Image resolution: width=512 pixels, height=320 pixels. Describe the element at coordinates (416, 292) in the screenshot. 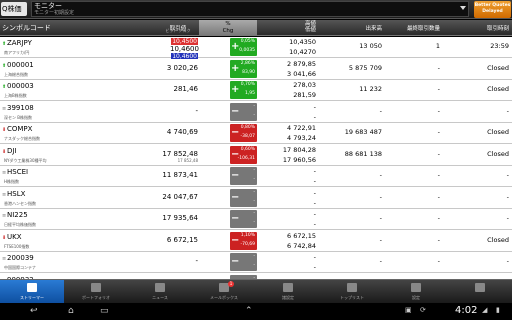

I see `tab-6: 設定` at that location.